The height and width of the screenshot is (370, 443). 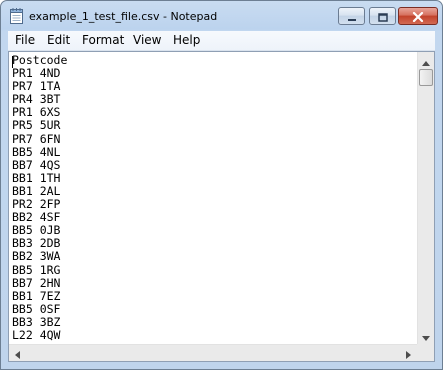 I want to click on arrow-left-icon, so click(x=17, y=353).